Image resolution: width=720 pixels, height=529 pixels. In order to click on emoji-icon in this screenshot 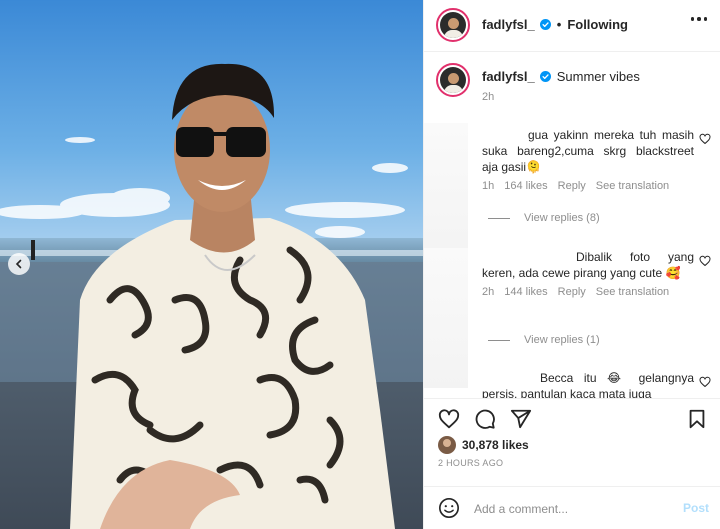, I will do `click(449, 508)`.